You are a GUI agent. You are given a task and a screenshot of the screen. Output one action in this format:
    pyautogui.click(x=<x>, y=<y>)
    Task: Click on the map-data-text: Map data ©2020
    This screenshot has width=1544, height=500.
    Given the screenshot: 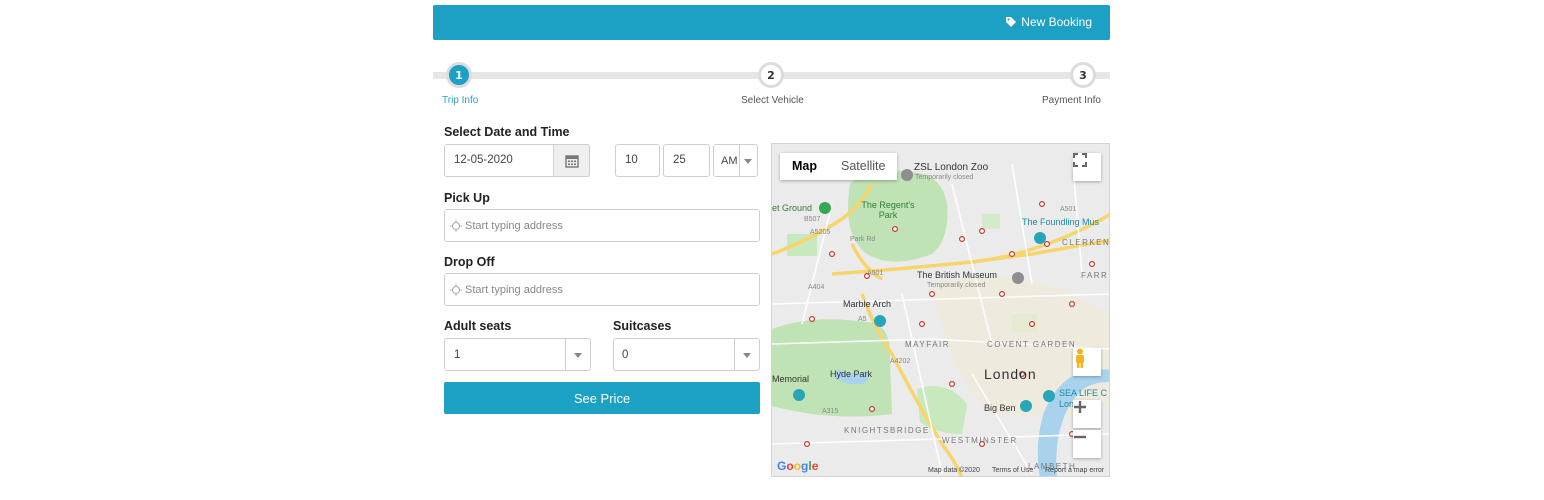 What is the action you would take?
    pyautogui.click(x=954, y=470)
    